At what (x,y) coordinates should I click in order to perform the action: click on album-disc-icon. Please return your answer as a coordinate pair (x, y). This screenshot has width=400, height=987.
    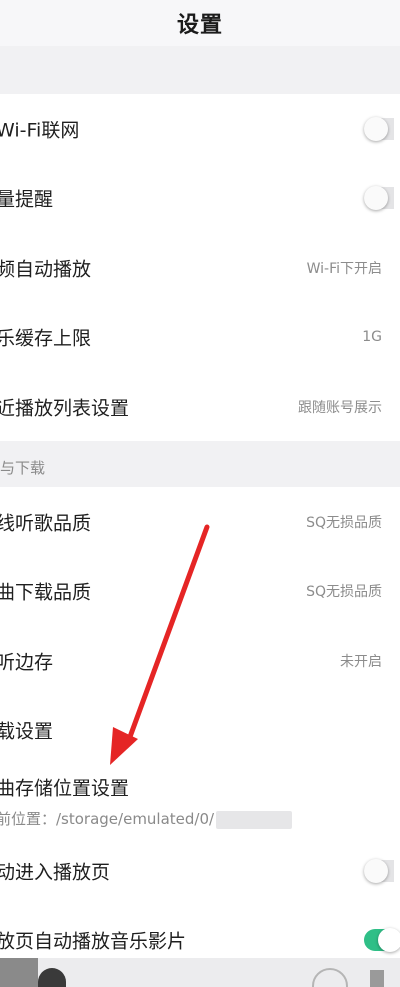
    Looking at the image, I should click on (52, 977).